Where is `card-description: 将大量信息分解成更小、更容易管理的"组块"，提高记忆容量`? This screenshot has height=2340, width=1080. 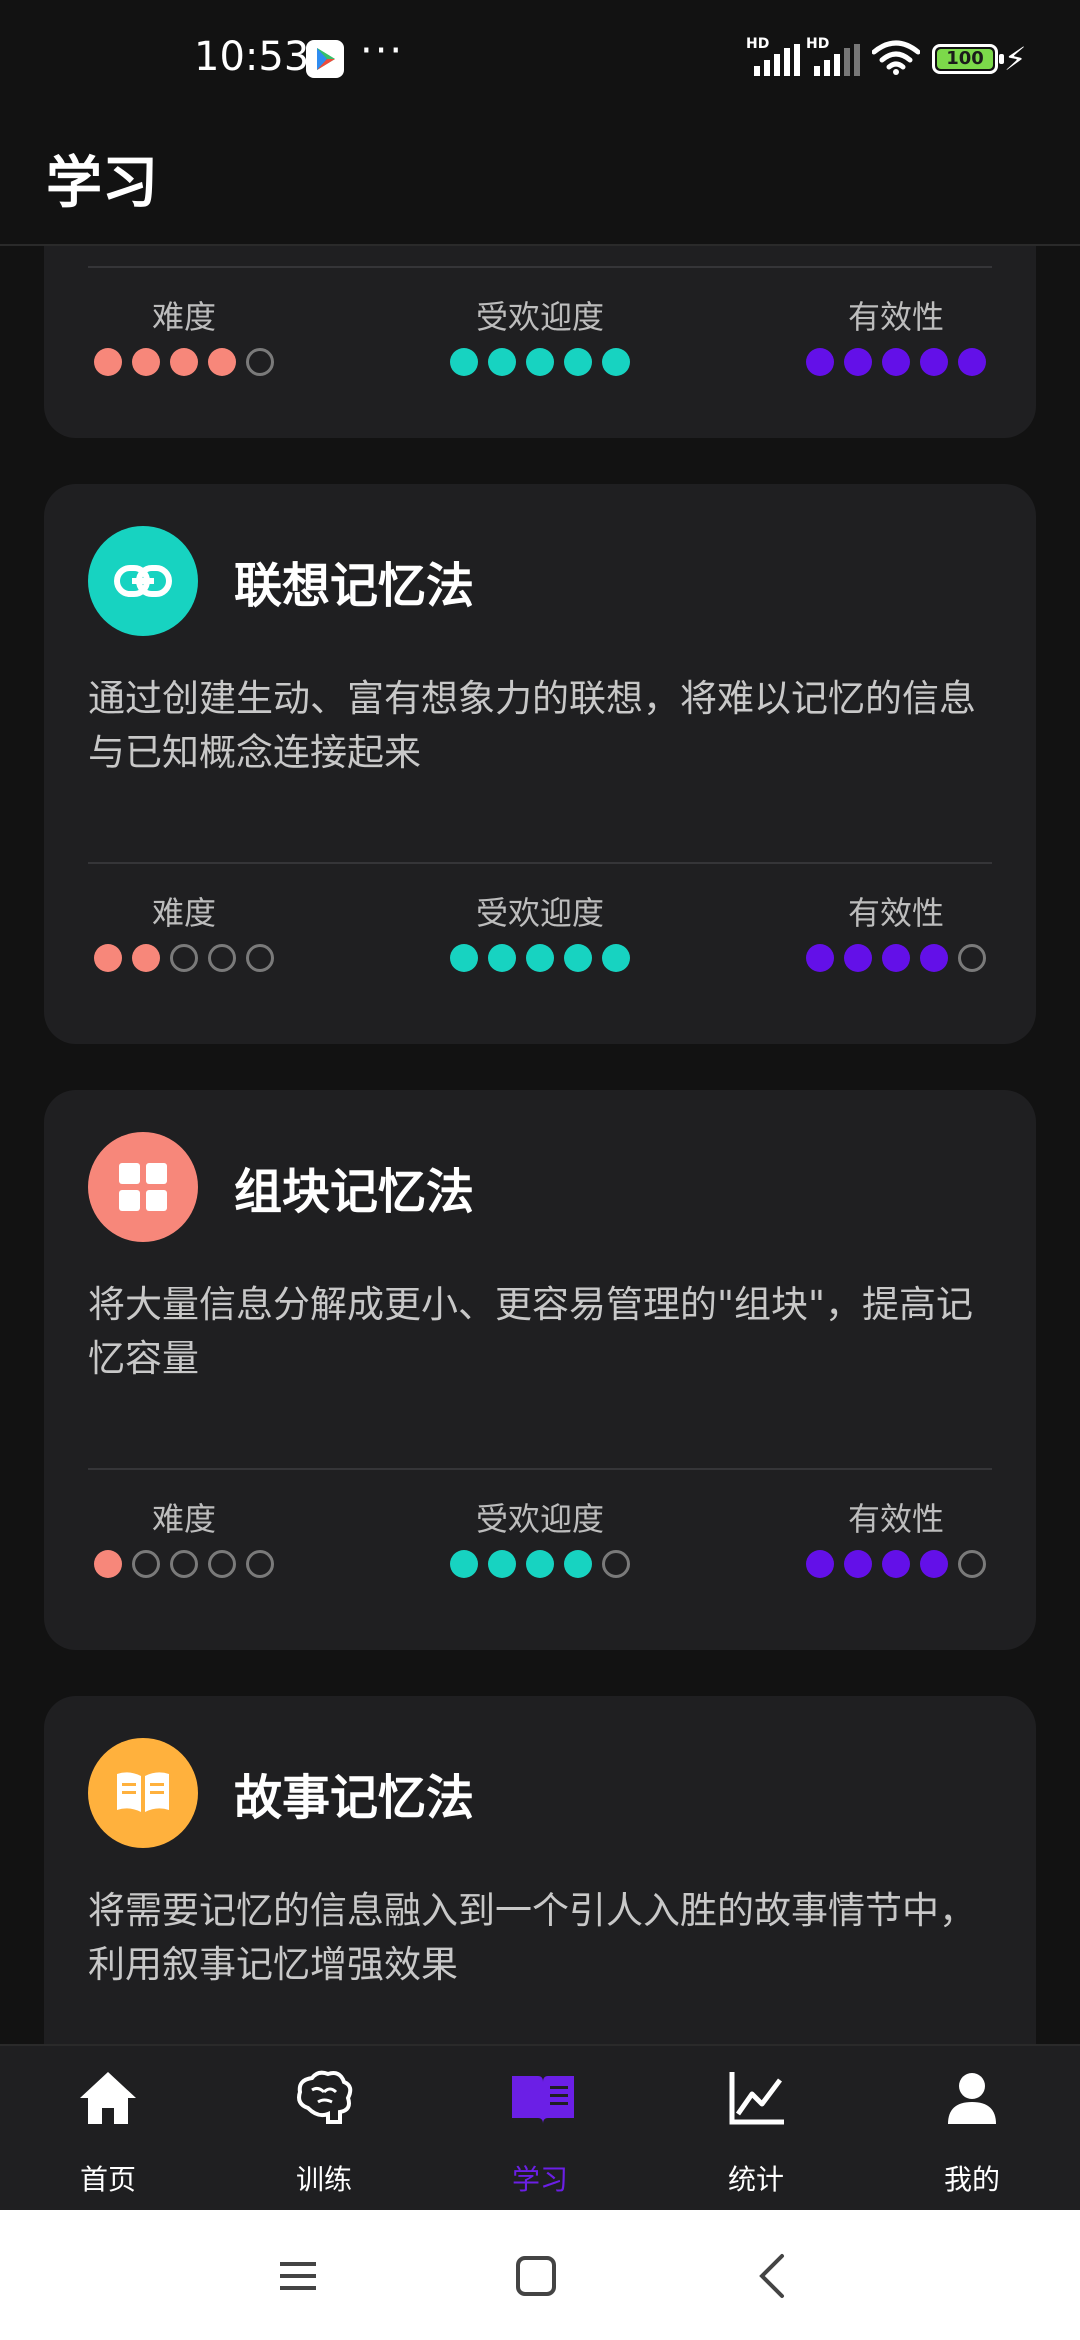 card-description: 将大量信息分解成更小、更容易管理的"组块"，提高记忆容量 is located at coordinates (531, 1331).